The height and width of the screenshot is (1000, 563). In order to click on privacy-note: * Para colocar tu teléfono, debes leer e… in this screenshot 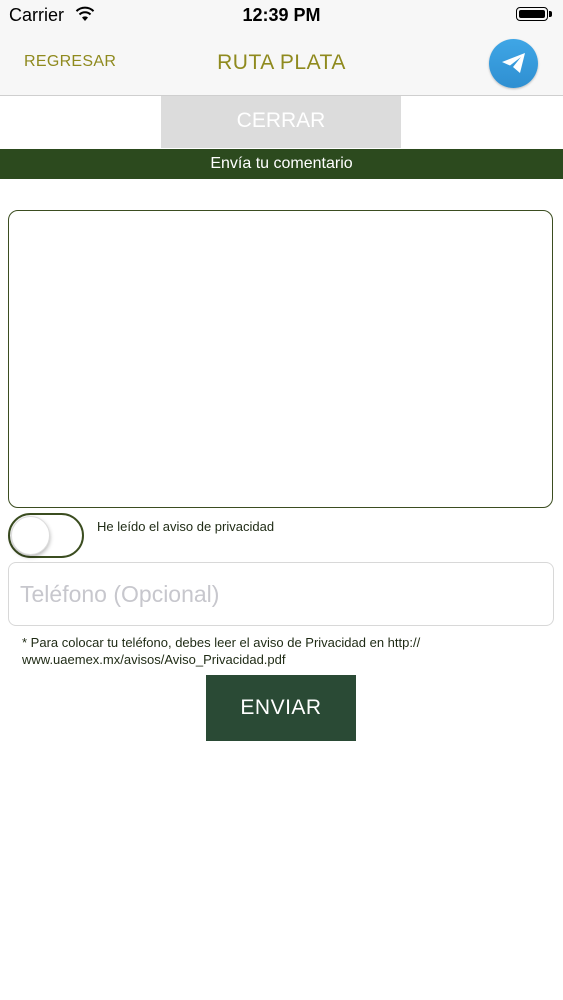, I will do `click(221, 651)`.